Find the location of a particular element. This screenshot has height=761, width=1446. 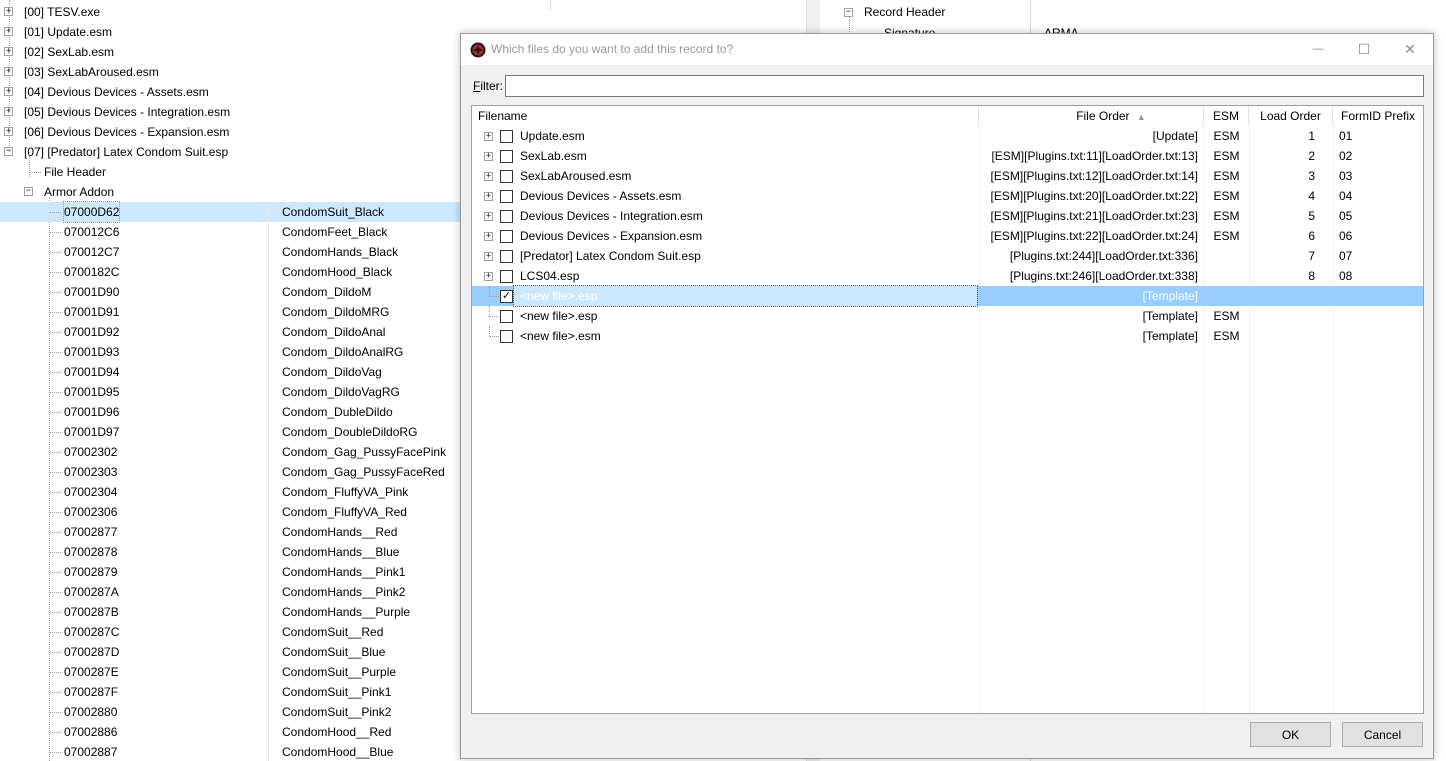

tree-row-file: +[00] Skyrim.esm00007D01 is located at coordinates (403, 0).